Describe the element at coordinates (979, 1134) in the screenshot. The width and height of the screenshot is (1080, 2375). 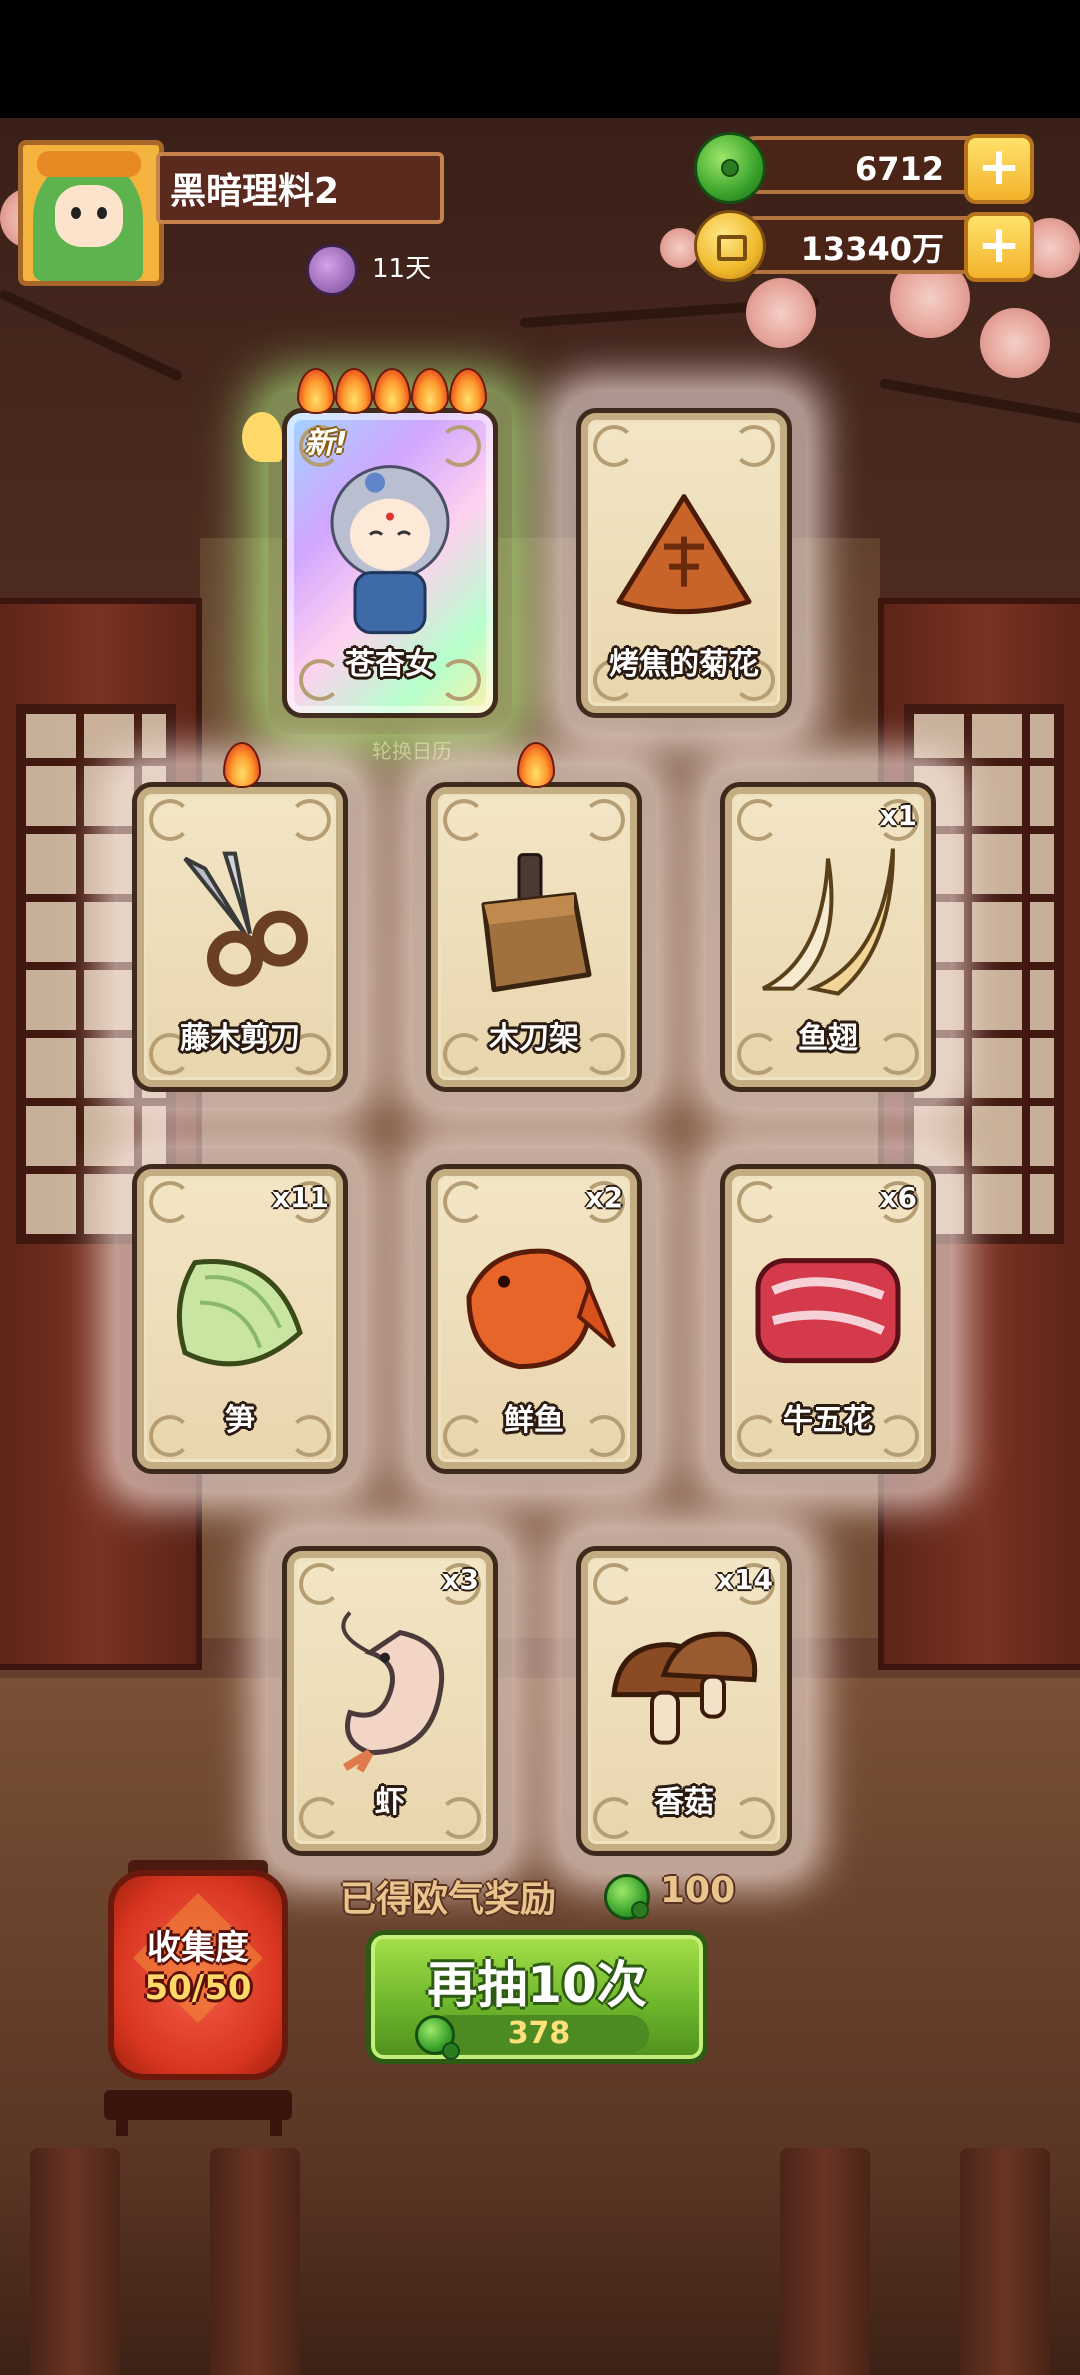
I see `background-wall-right` at that location.